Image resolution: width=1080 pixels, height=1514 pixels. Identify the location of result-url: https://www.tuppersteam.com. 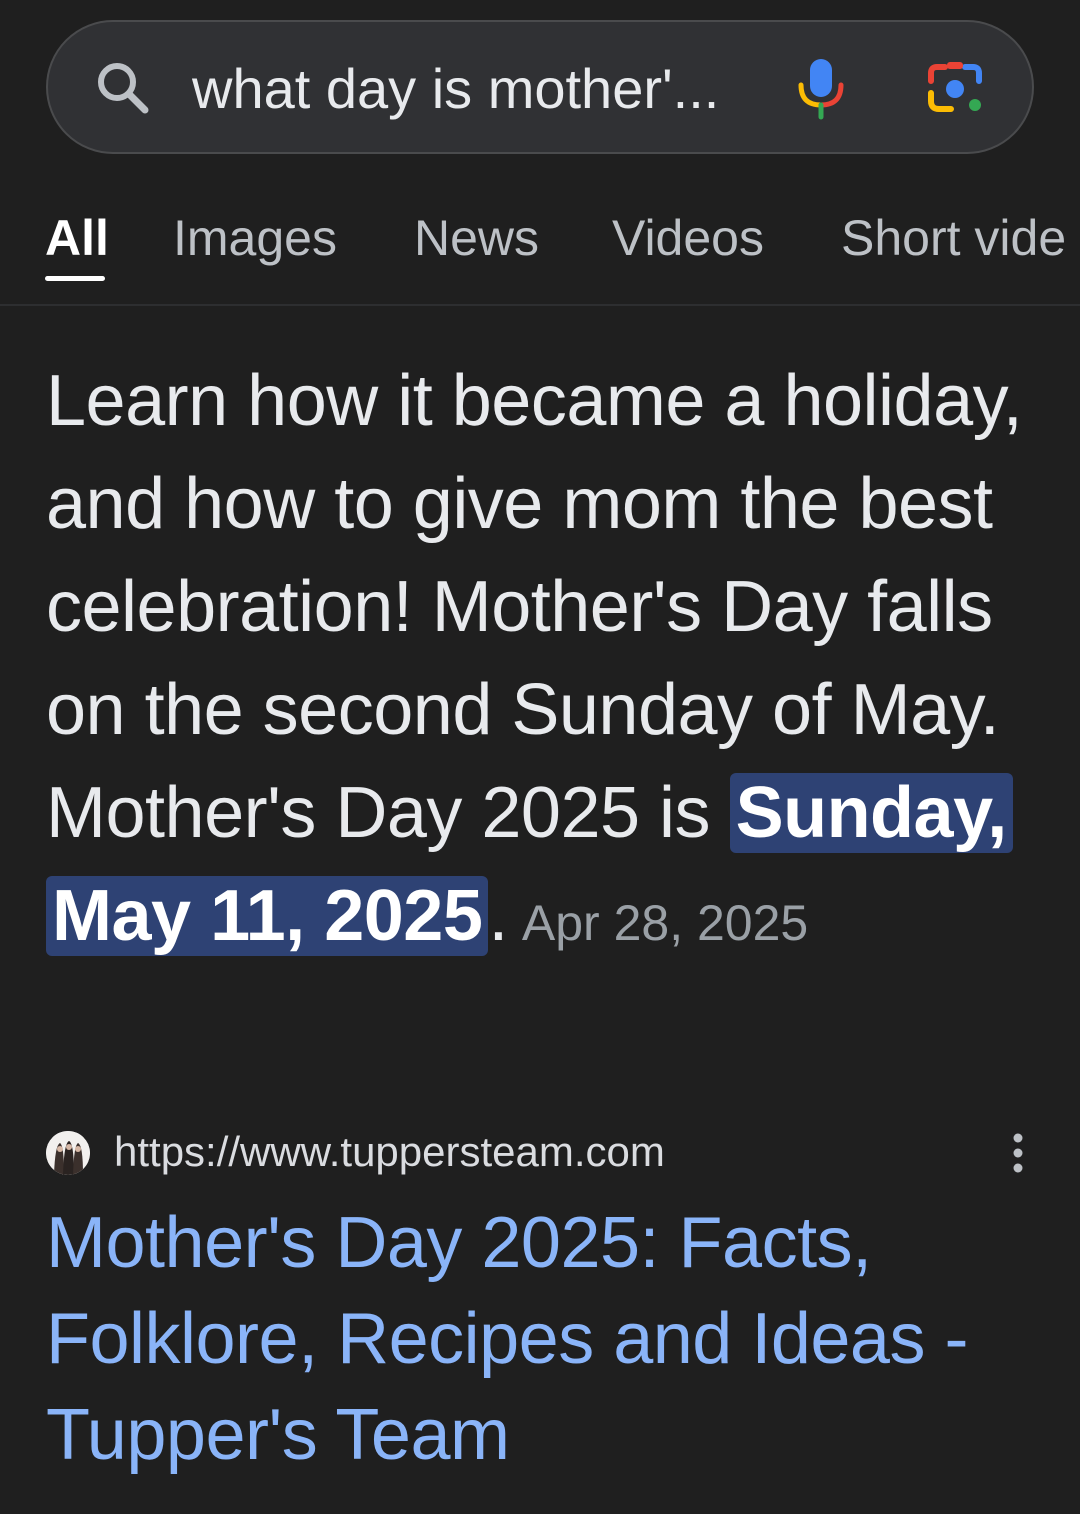
(389, 1152).